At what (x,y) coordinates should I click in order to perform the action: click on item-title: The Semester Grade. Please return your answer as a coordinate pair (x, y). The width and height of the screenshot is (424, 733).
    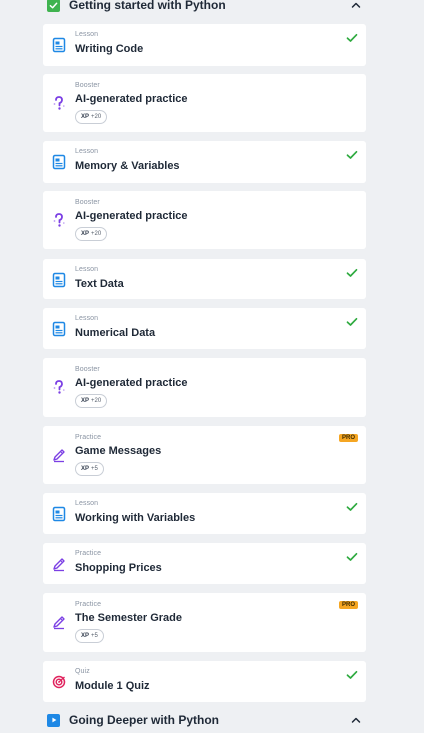
    Looking at the image, I should click on (128, 618).